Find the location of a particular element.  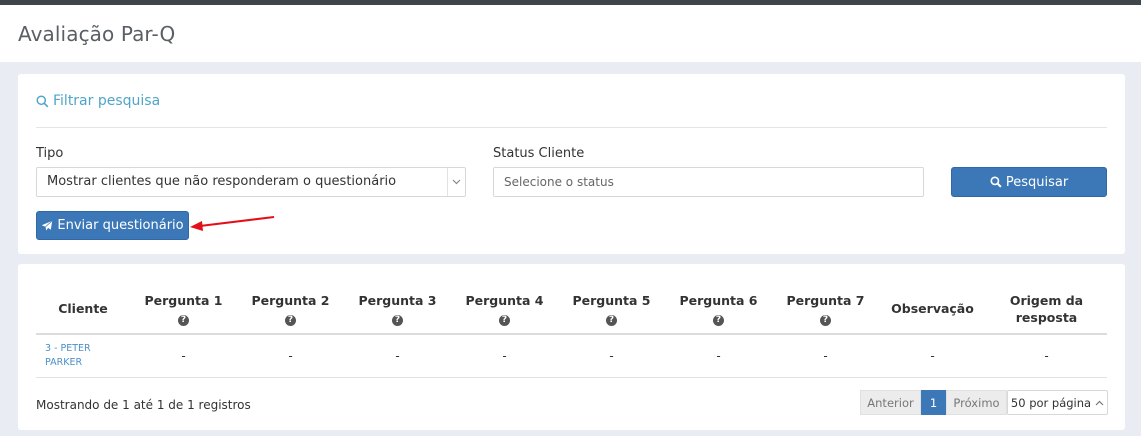

pagination-prev: Anterior is located at coordinates (890, 402).